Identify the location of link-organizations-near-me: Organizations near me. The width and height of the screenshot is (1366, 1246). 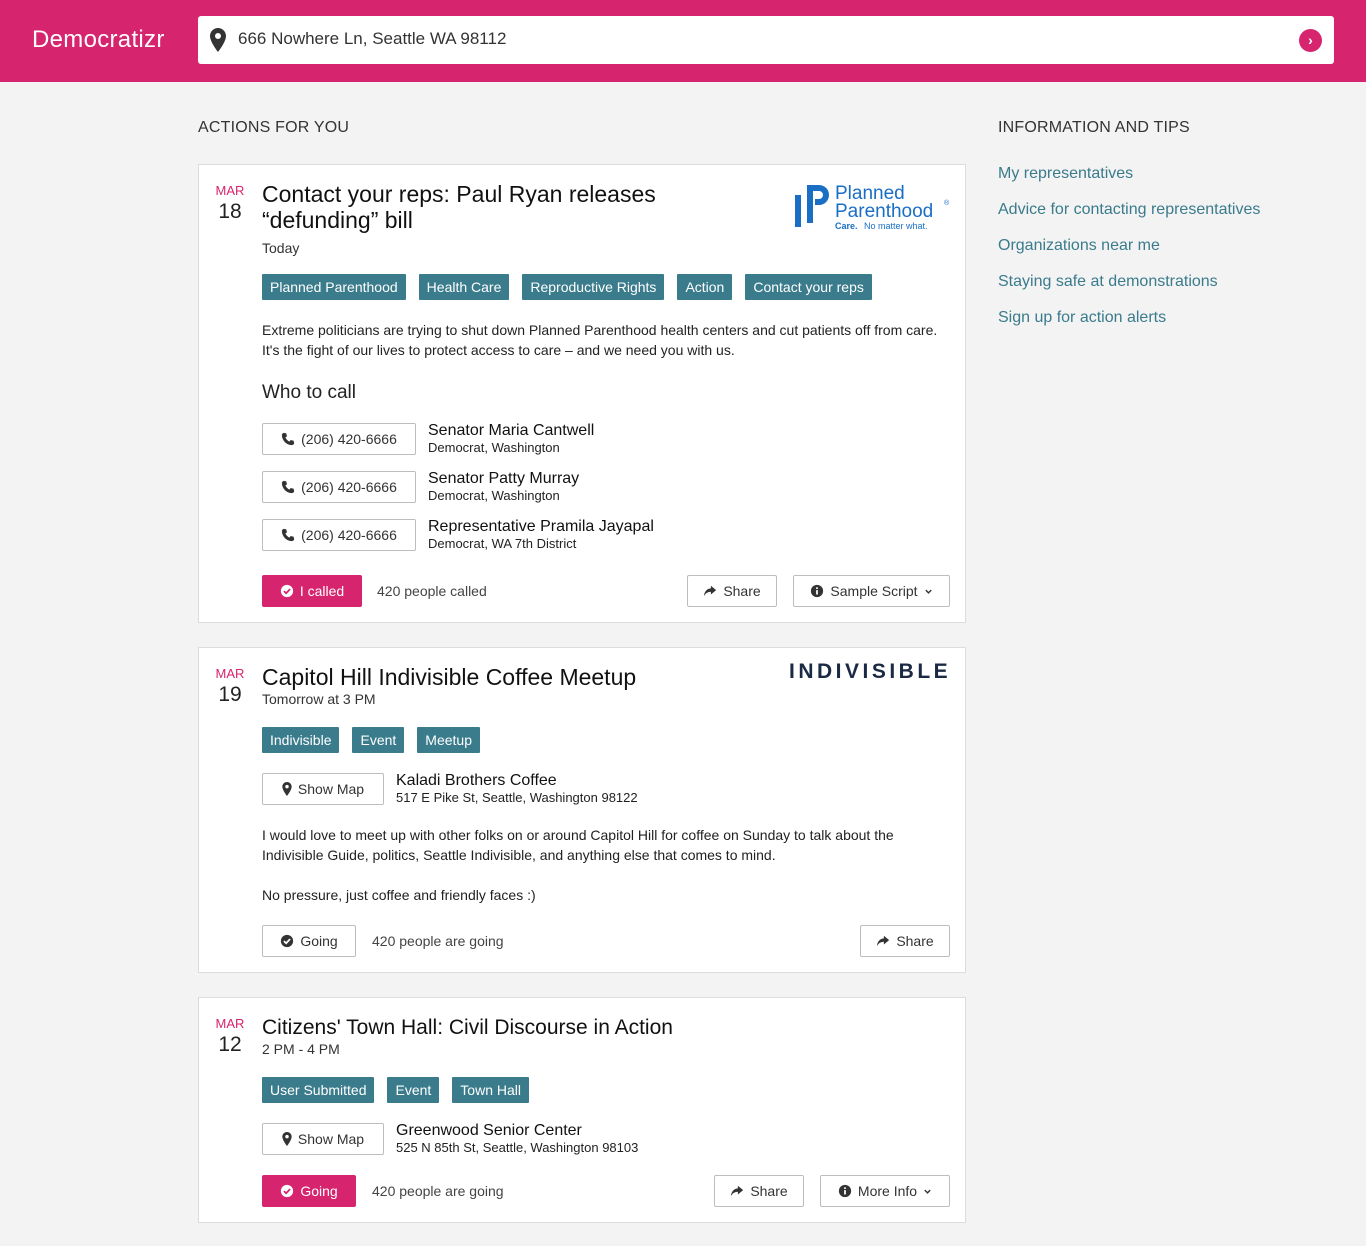
(1079, 246).